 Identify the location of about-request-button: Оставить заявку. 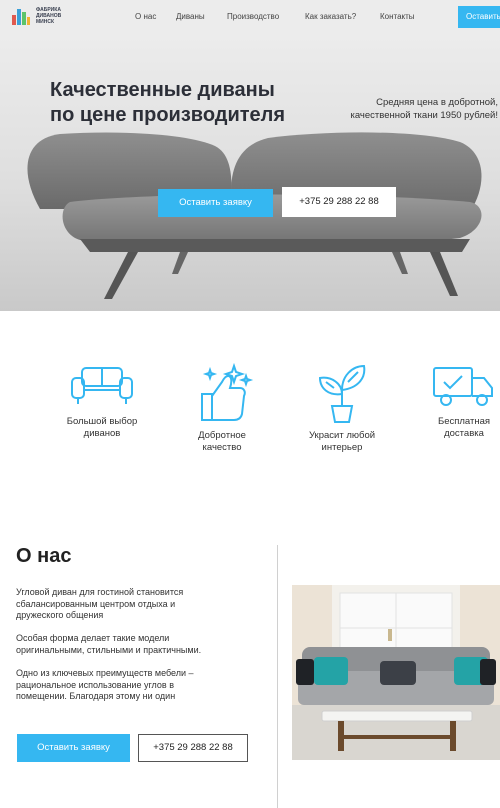
(73, 748).